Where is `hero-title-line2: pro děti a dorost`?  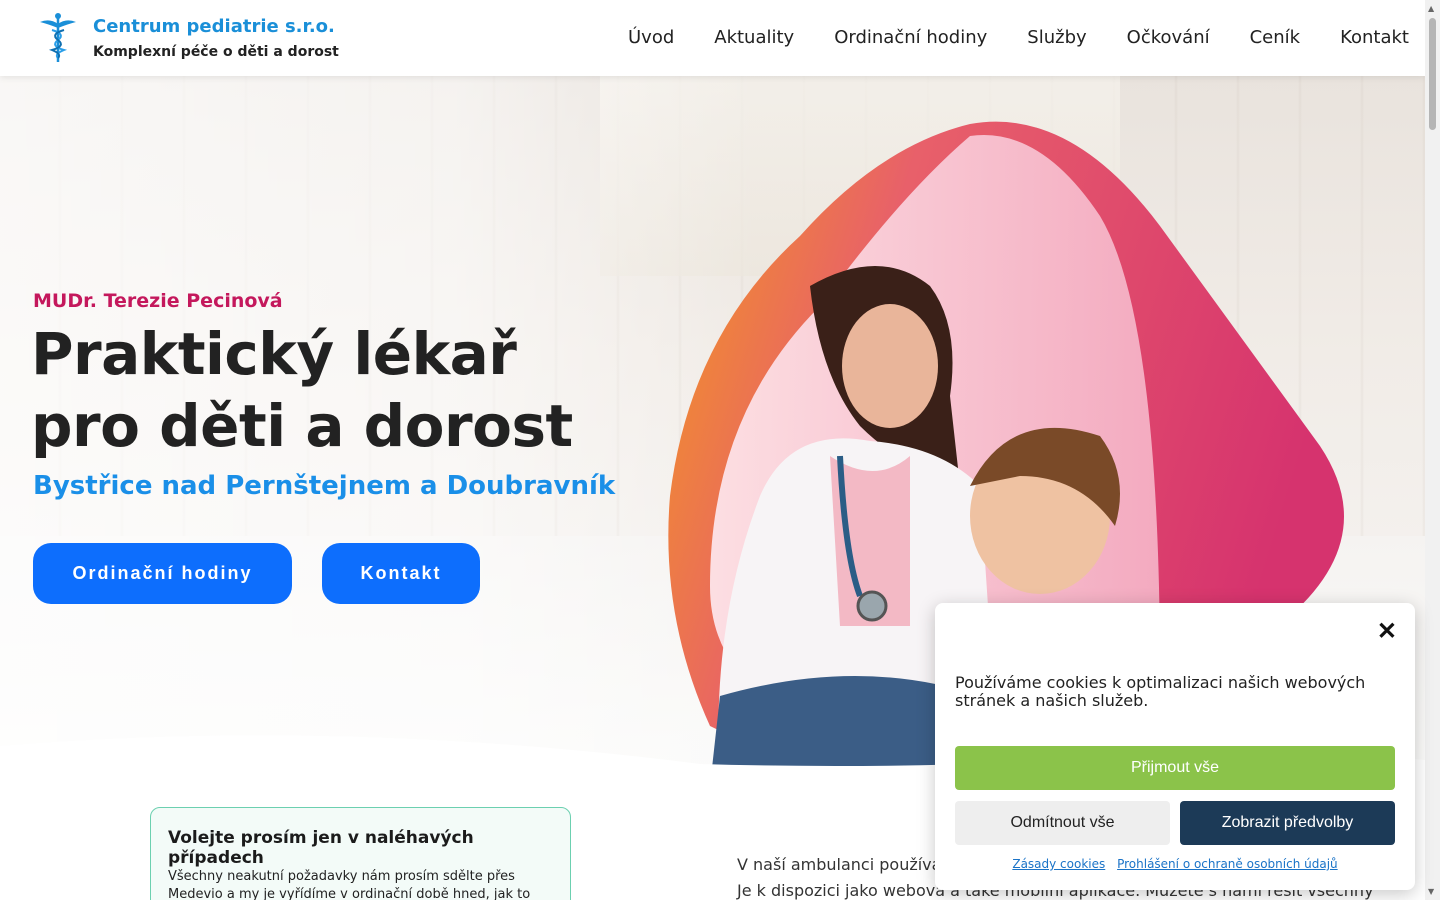 hero-title-line2: pro děti a dorost is located at coordinates (302, 426).